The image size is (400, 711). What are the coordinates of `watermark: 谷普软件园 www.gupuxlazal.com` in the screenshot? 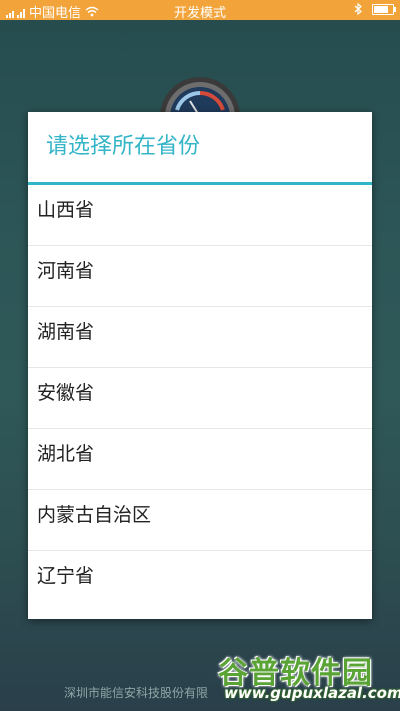 It's located at (309, 677).